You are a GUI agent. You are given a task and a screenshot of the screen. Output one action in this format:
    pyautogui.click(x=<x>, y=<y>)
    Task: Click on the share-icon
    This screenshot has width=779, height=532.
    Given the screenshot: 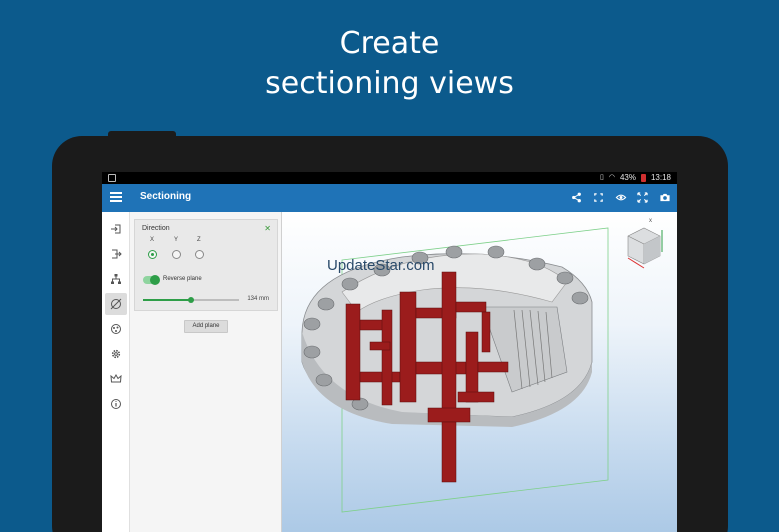 What is the action you would take?
    pyautogui.click(x=576, y=197)
    